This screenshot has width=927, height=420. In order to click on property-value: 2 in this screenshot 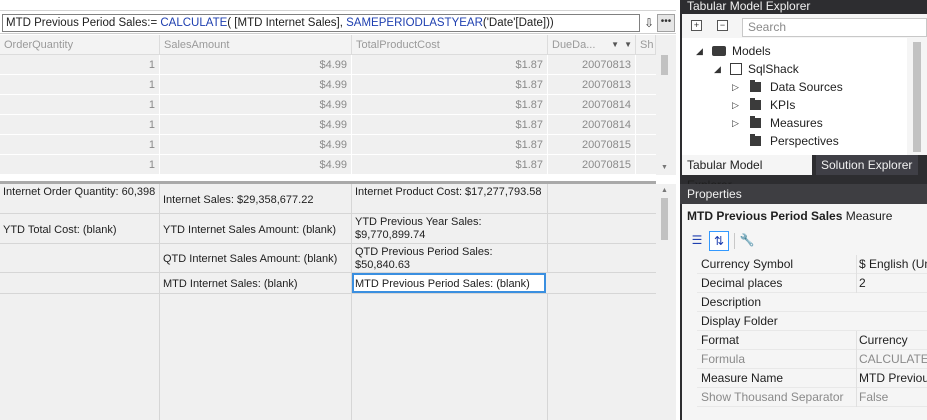, I will do `click(891, 283)`.